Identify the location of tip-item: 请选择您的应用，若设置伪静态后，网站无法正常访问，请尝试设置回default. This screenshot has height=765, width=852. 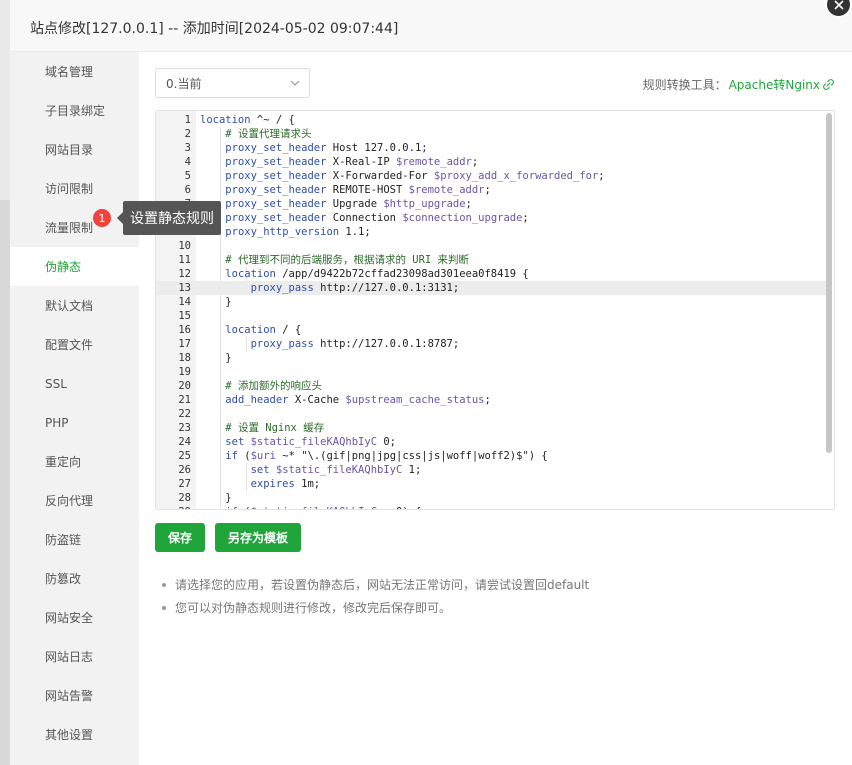
(374, 589).